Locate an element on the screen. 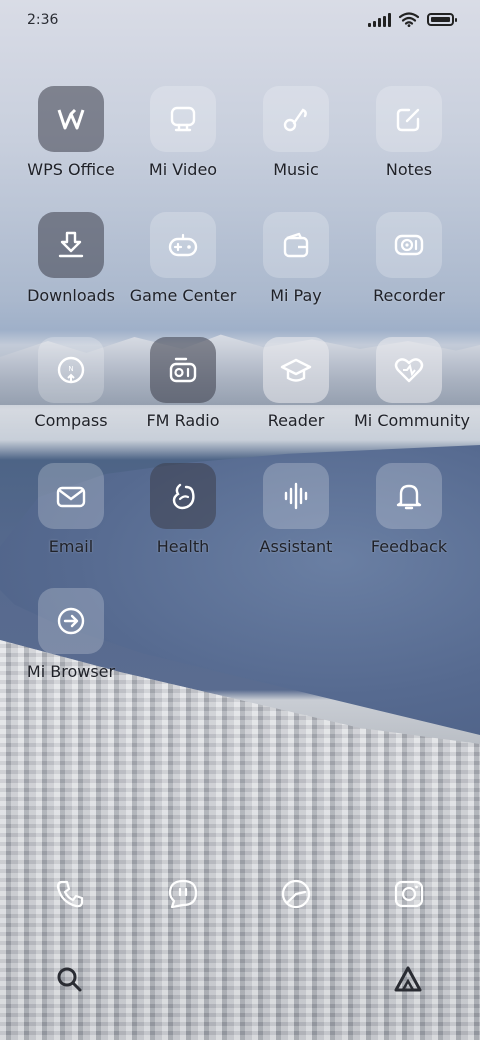 Image resolution: width=480 pixels, height=1040 pixels. svg-text: N is located at coordinates (70, 369).